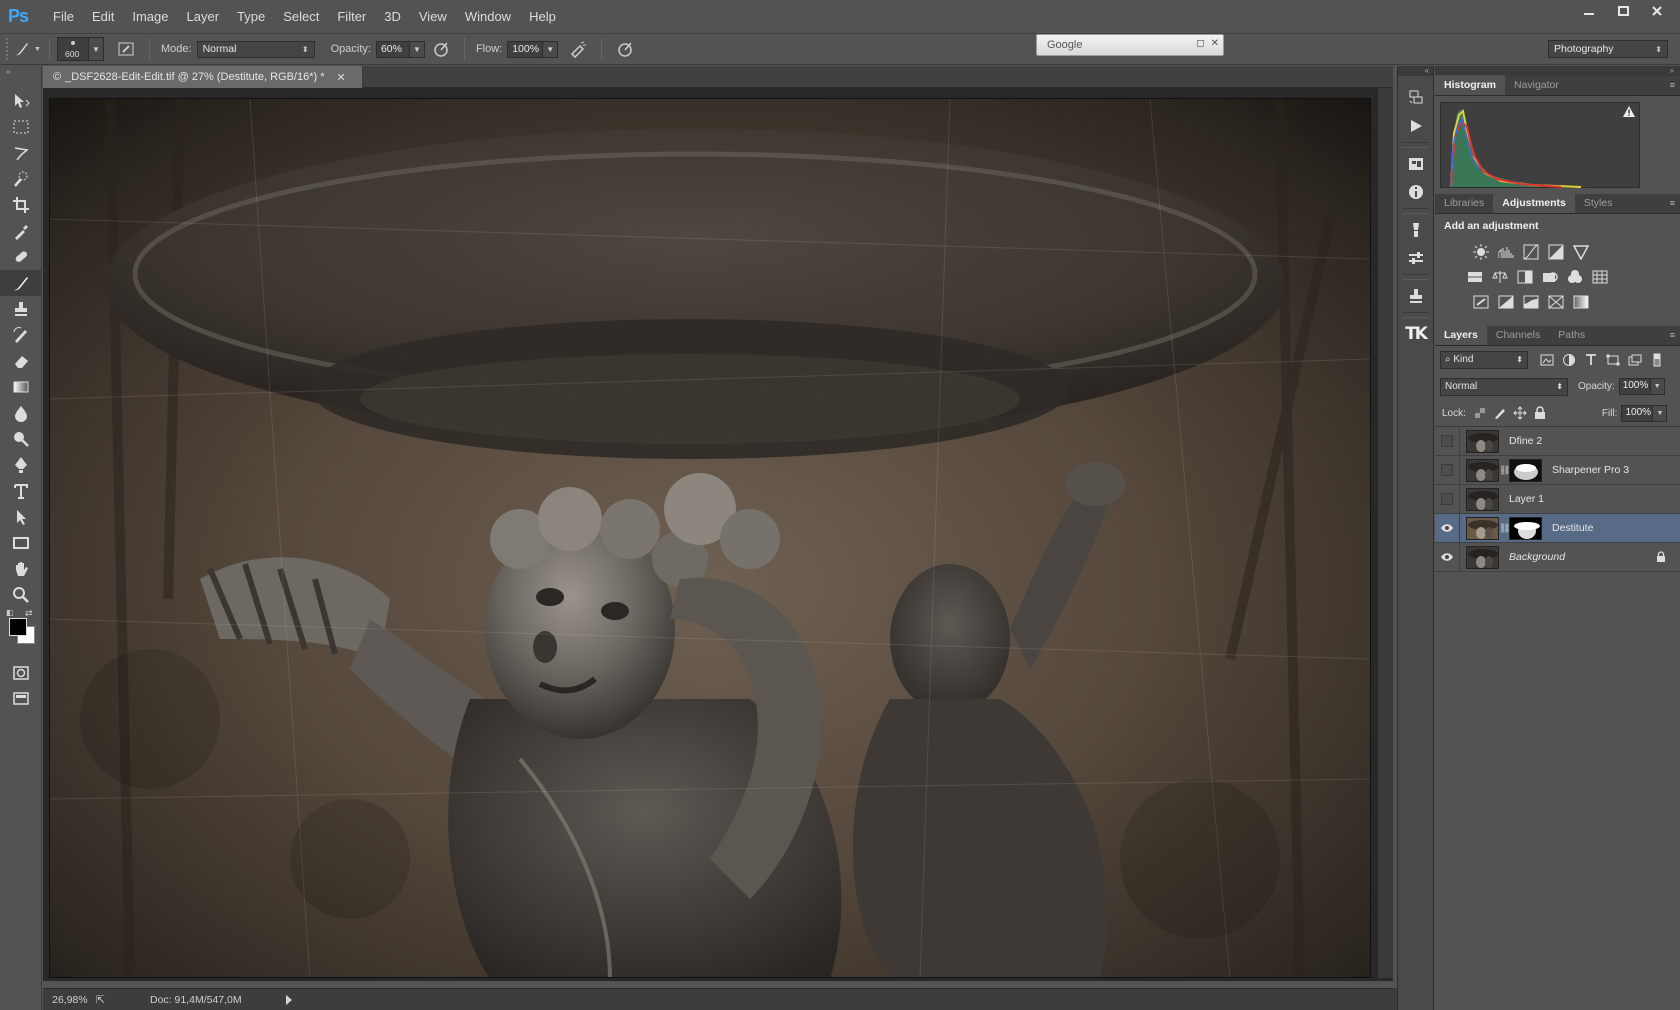 This screenshot has width=1680, height=1010. What do you see at coordinates (1657, 360) in the screenshot?
I see `filter-toggle-switch` at bounding box center [1657, 360].